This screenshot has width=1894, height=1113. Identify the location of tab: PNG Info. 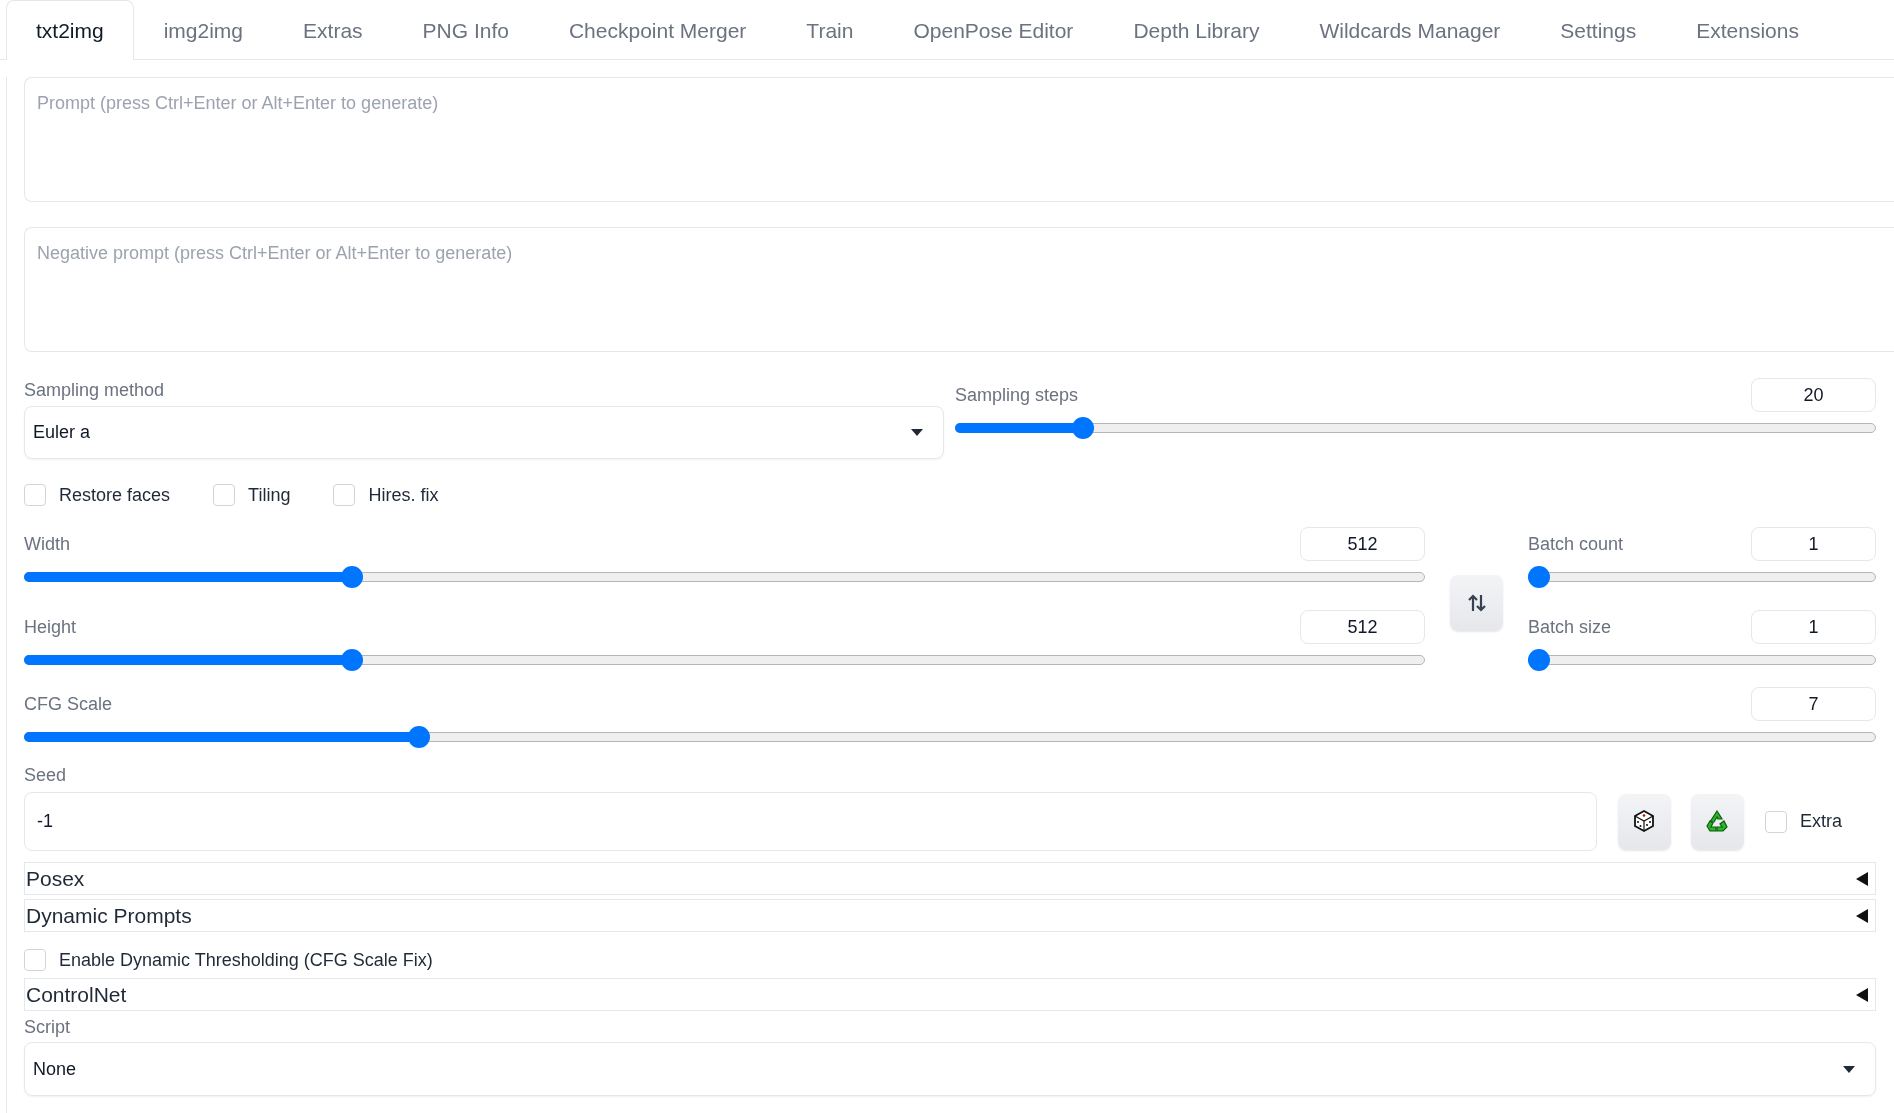
(465, 30).